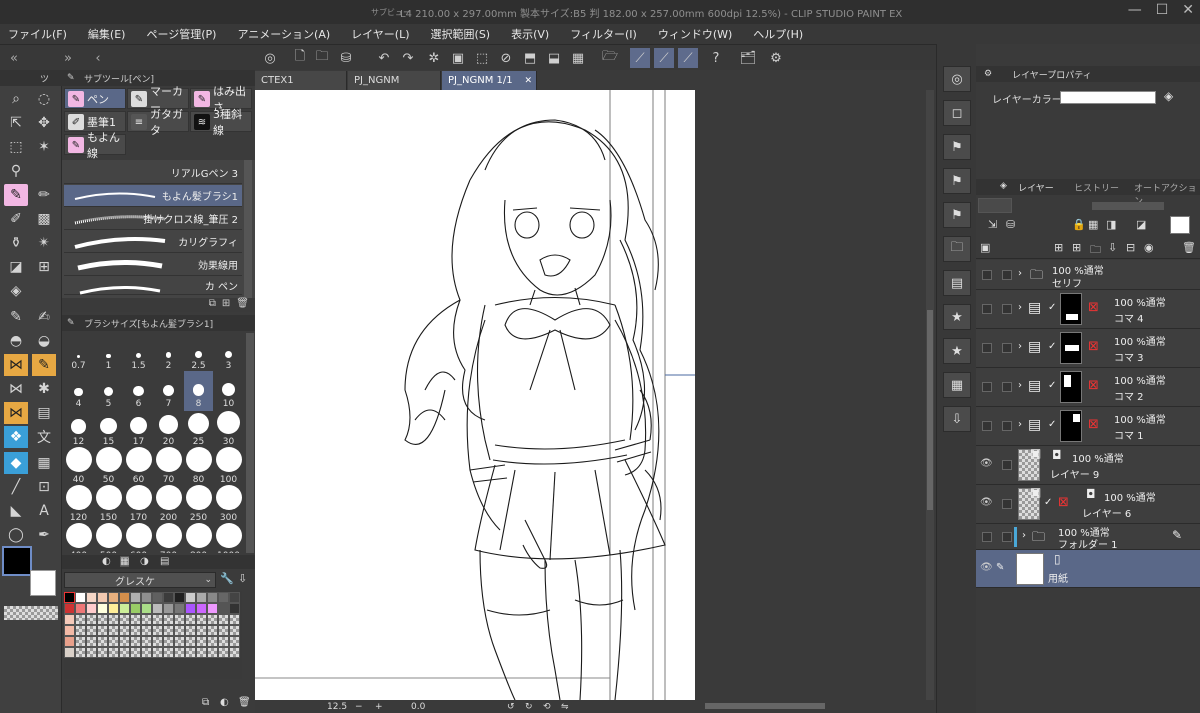 The width and height of the screenshot is (1200, 713). I want to click on color-import-icon: ⇩, so click(242, 578).